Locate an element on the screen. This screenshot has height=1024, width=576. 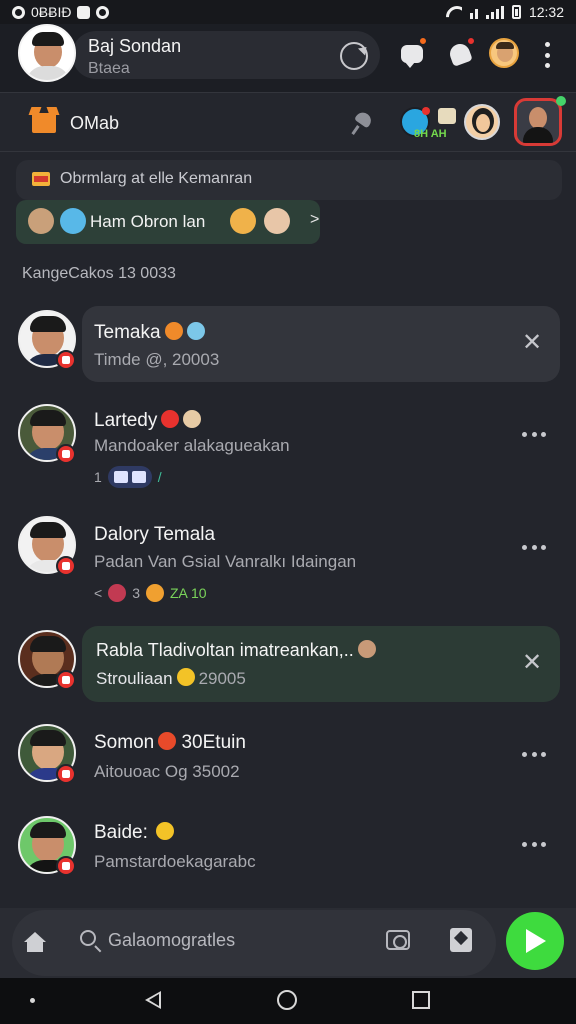
search-input: Galaomogratles is located at coordinates (171, 940).